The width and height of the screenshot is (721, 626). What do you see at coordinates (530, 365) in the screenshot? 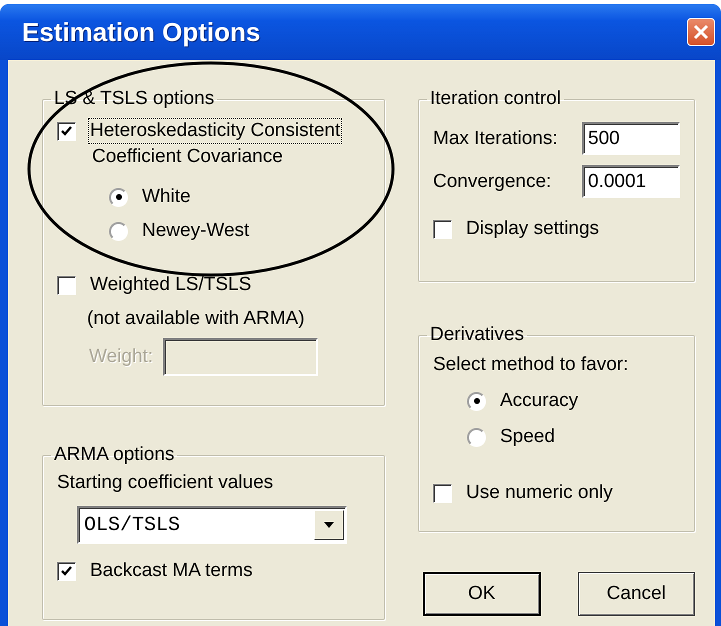
I see `prompt-text: Select method to favor:` at bounding box center [530, 365].